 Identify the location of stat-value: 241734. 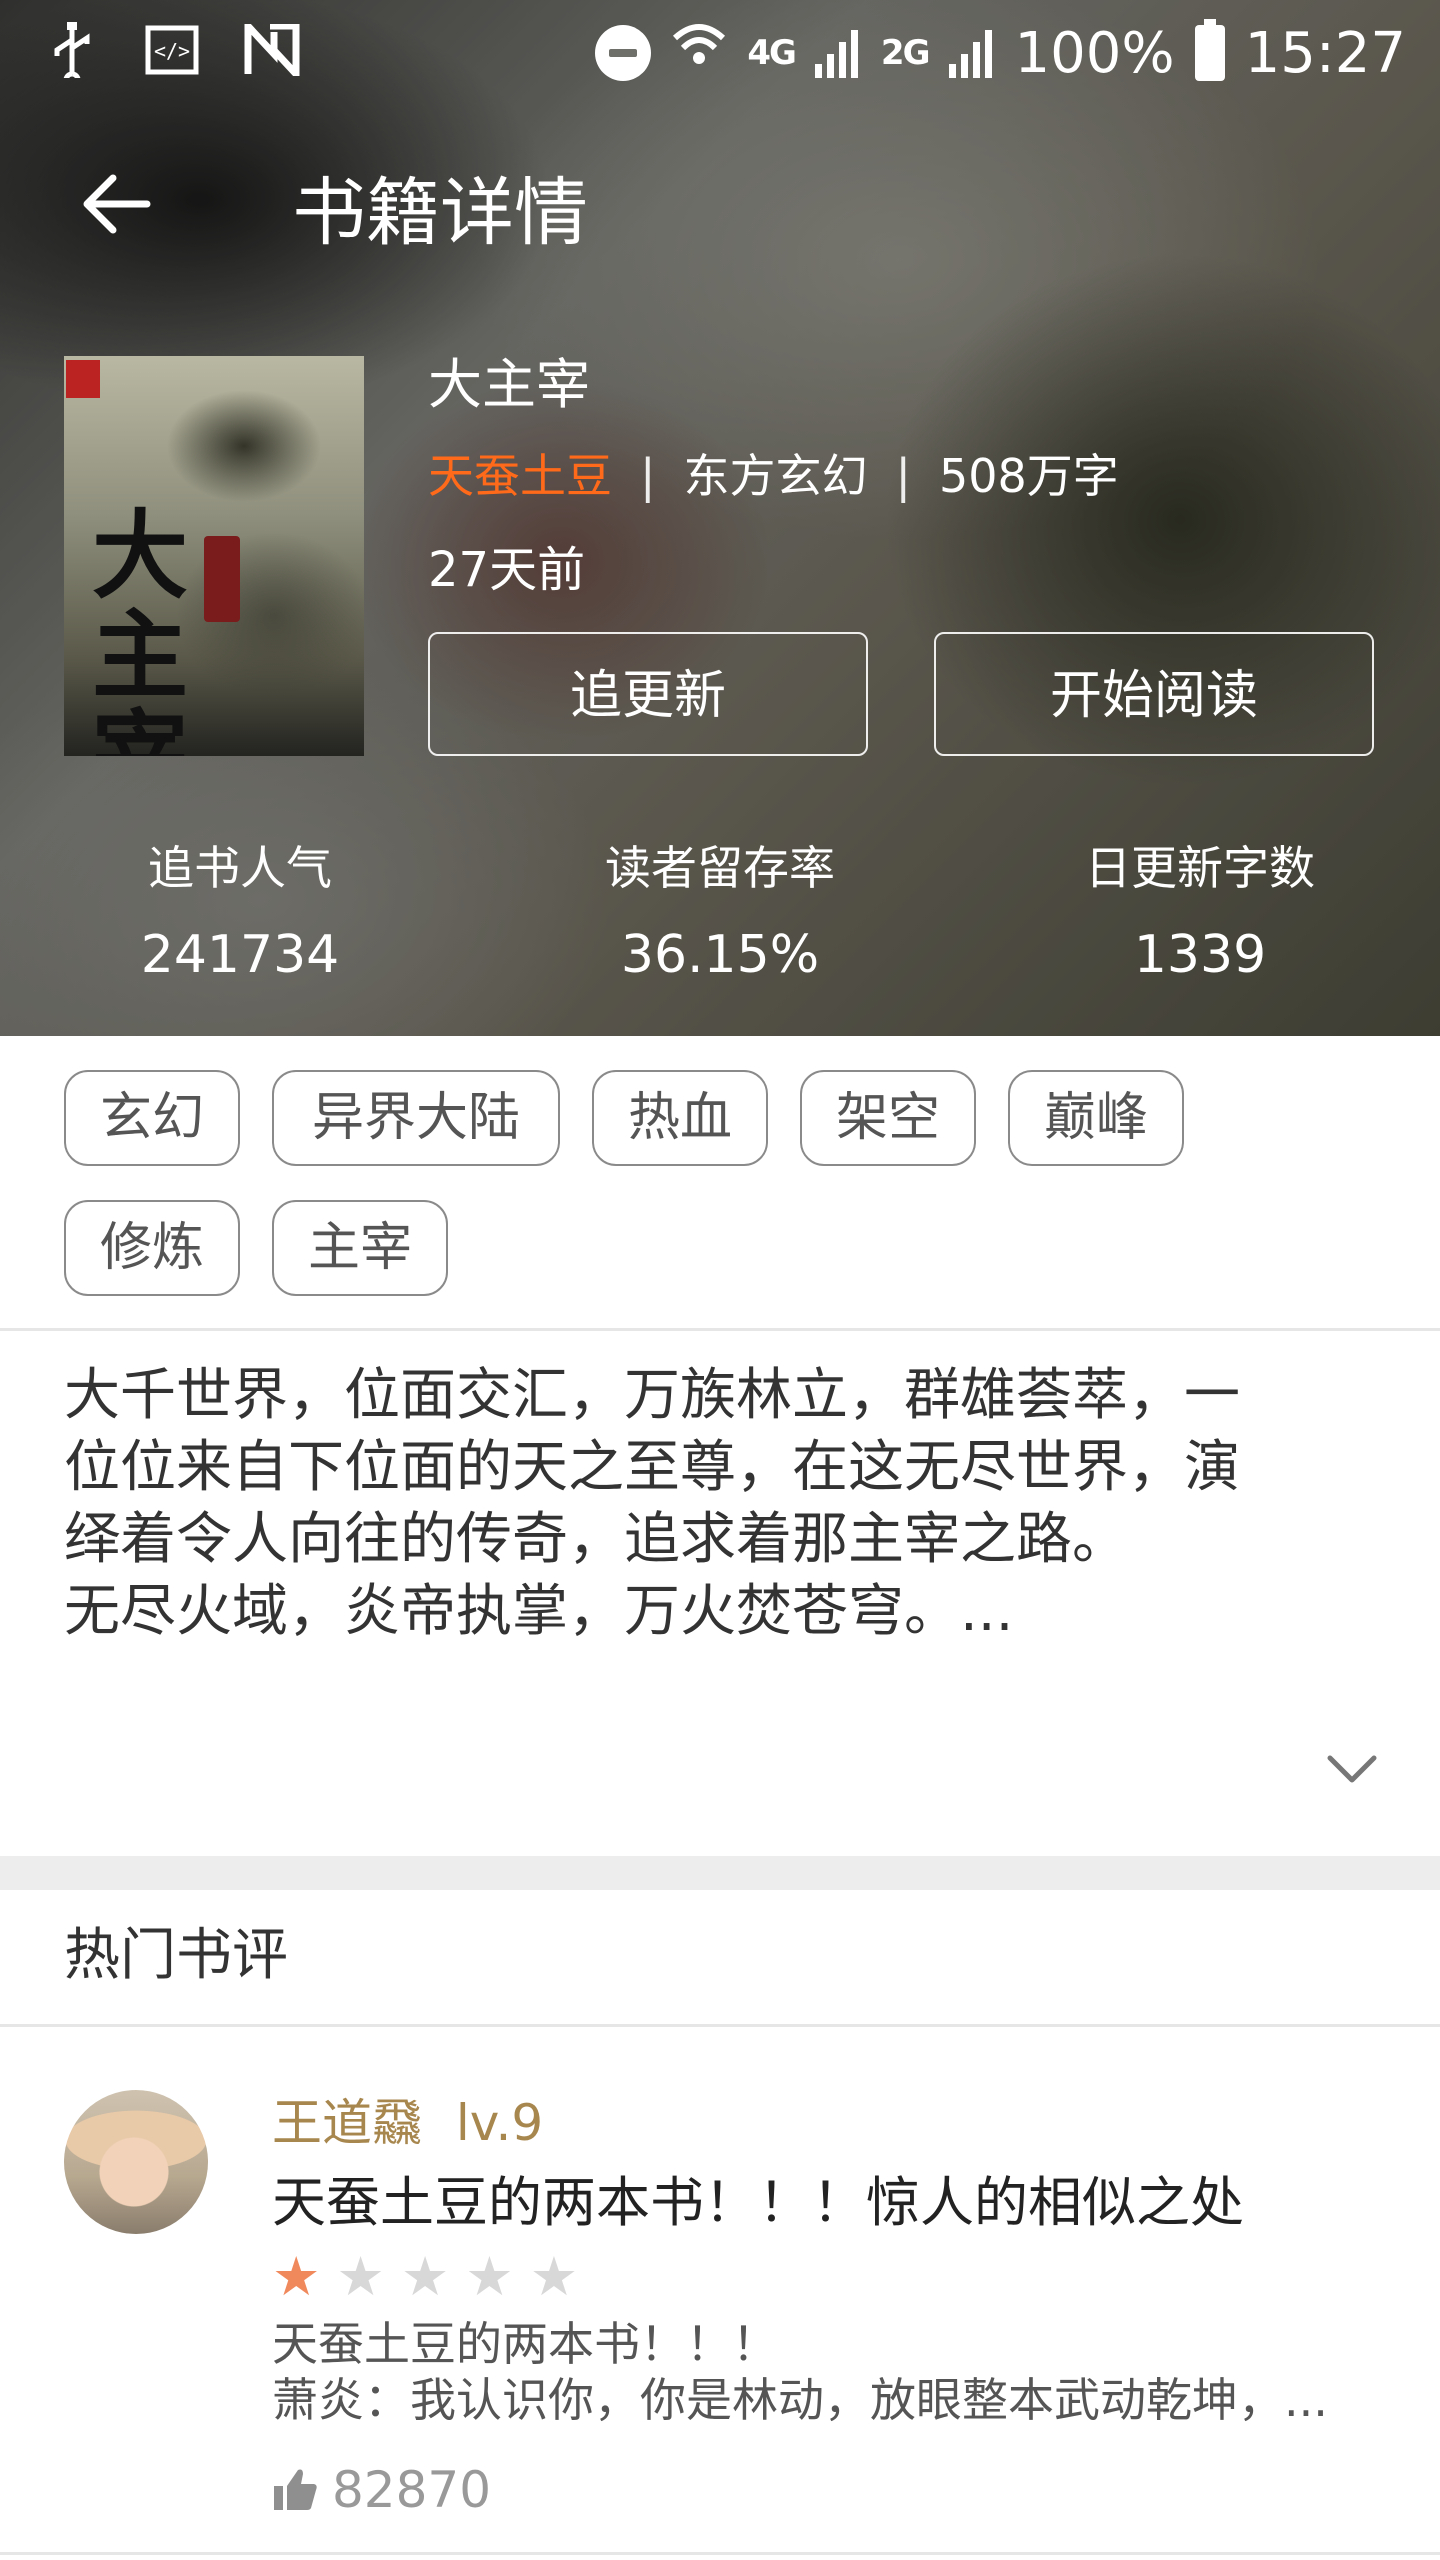
(240, 955).